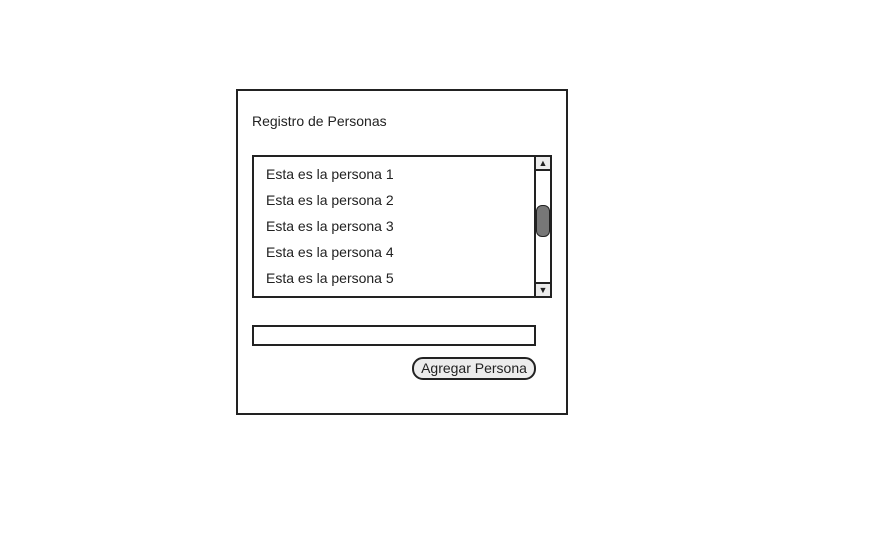 The image size is (880, 541). What do you see at coordinates (319, 121) in the screenshot?
I see `panel-title: Registro de Personas` at bounding box center [319, 121].